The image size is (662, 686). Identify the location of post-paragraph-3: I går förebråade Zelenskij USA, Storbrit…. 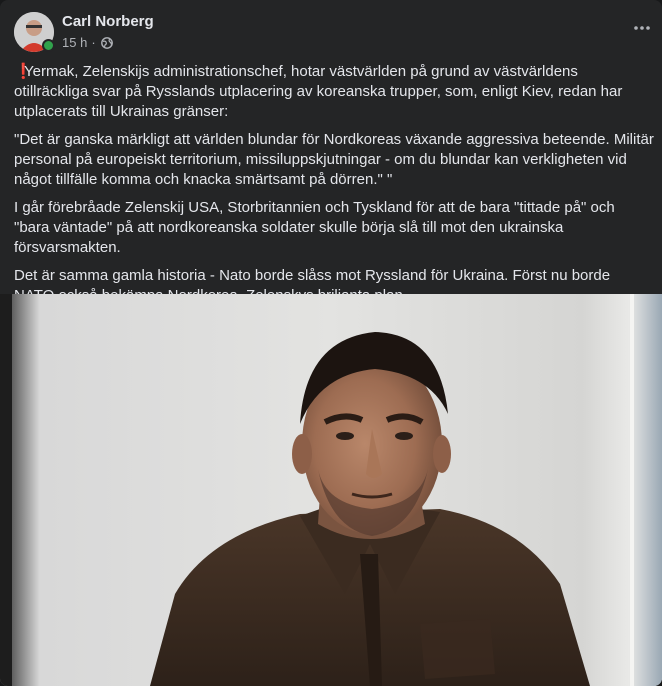
(314, 227).